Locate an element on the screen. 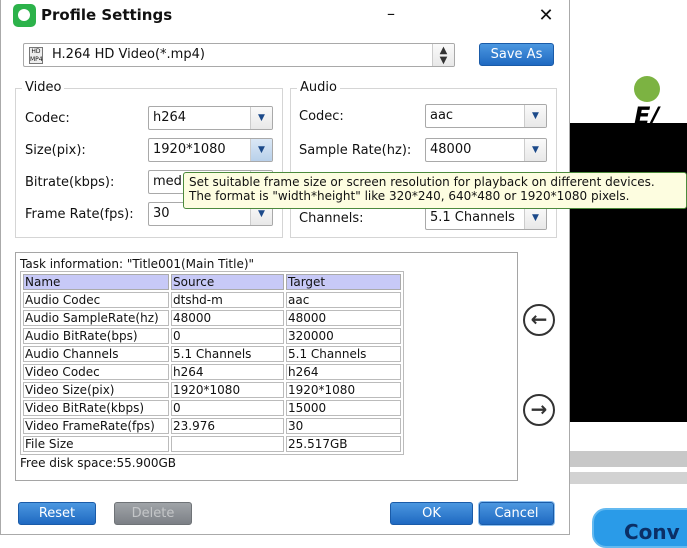 The height and width of the screenshot is (548, 687). task-title: Task information: "Title001(Main Title)" is located at coordinates (137, 264).